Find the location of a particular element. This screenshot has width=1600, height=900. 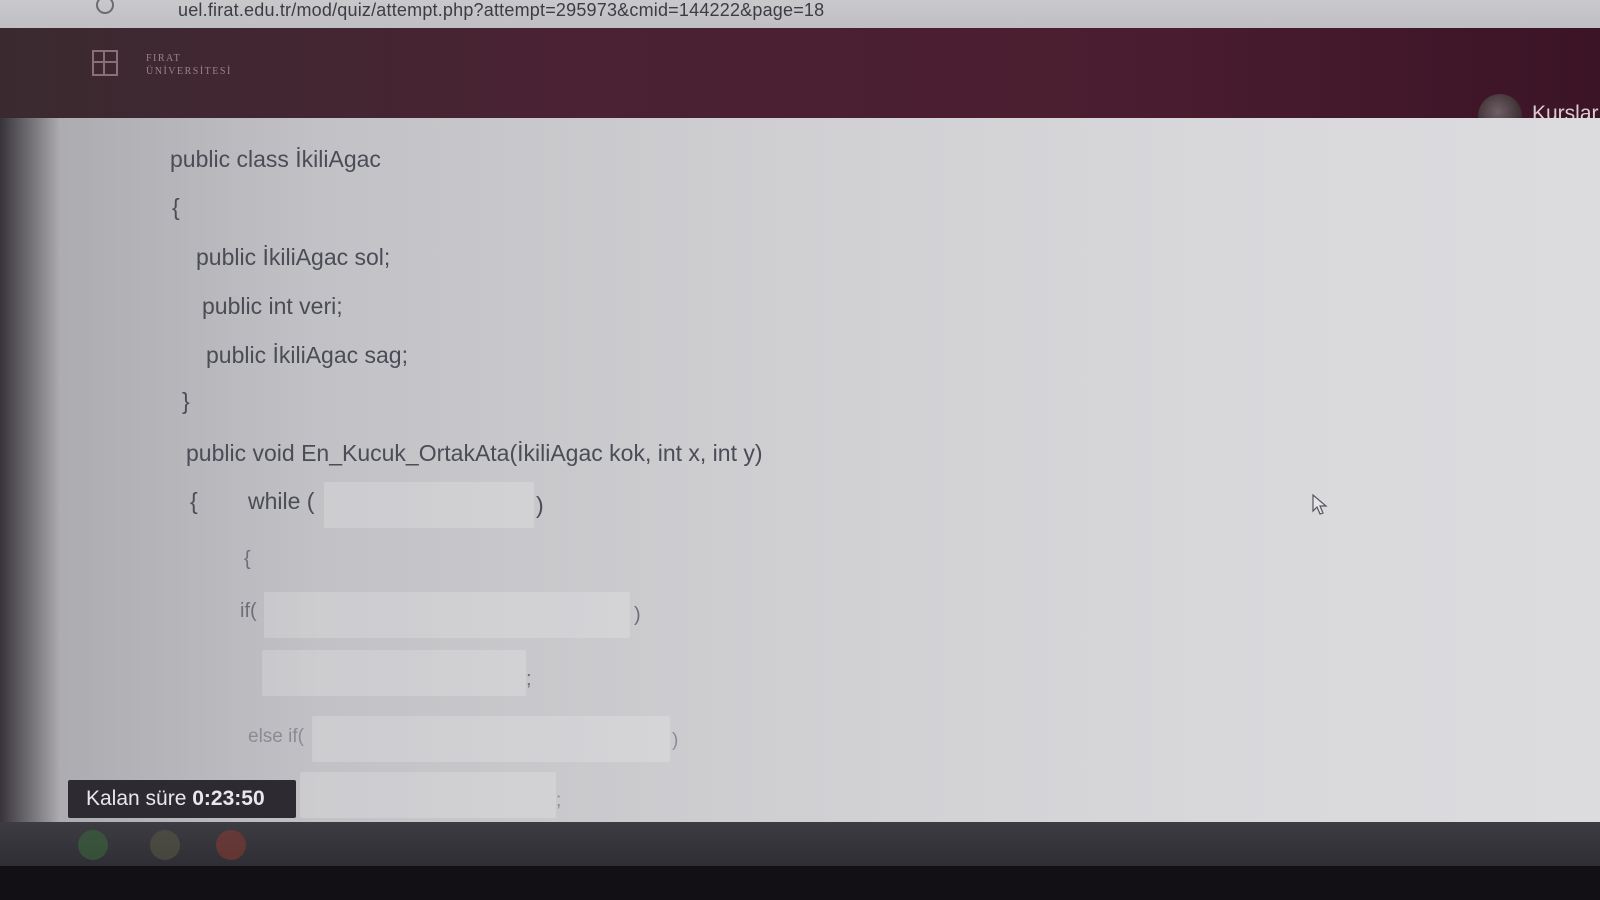

code-line-close-brace: } is located at coordinates (186, 401).